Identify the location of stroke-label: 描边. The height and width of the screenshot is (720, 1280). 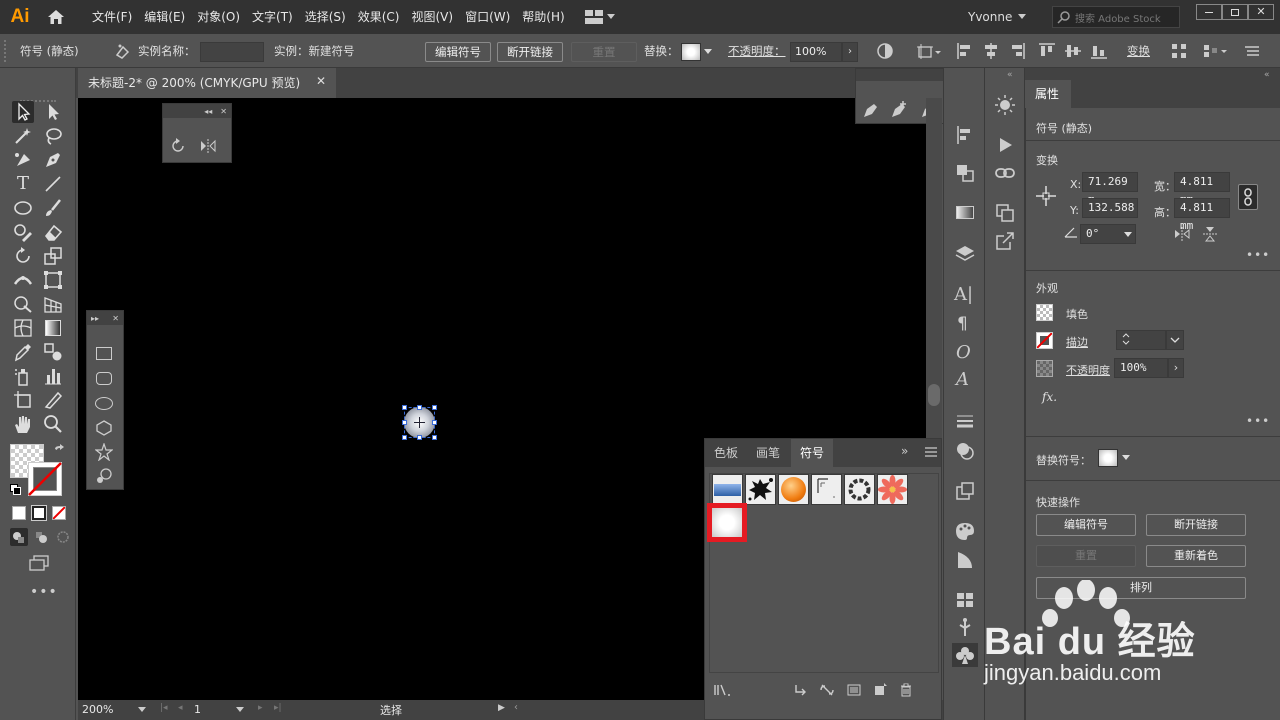
(1077, 342).